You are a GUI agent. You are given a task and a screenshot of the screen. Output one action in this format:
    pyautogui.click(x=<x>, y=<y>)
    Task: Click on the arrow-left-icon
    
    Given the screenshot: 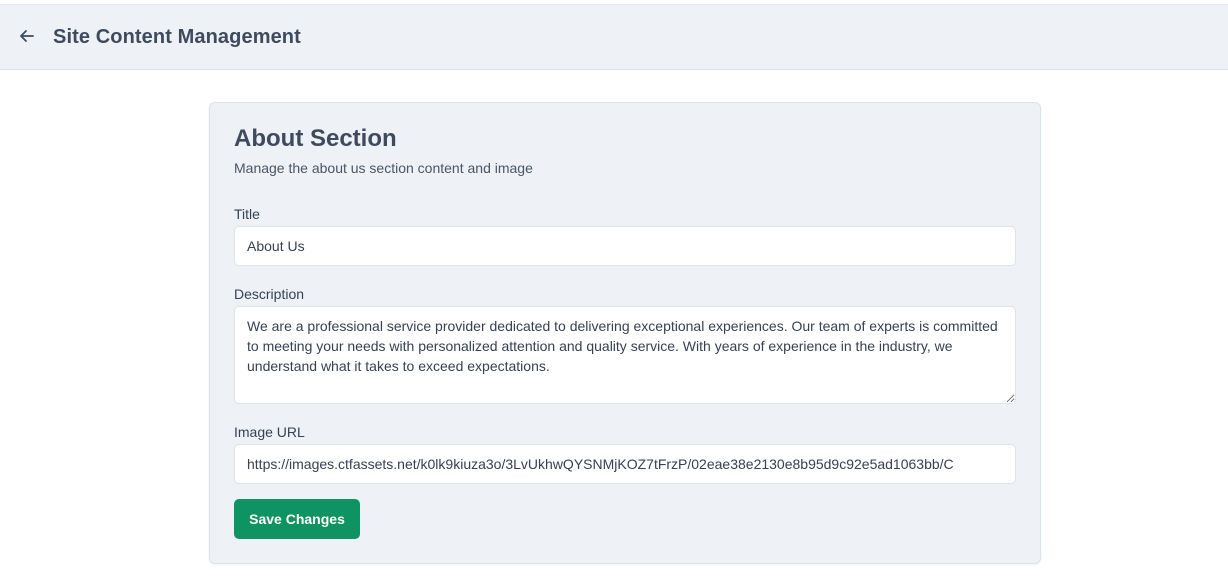 What is the action you would take?
    pyautogui.click(x=27, y=38)
    